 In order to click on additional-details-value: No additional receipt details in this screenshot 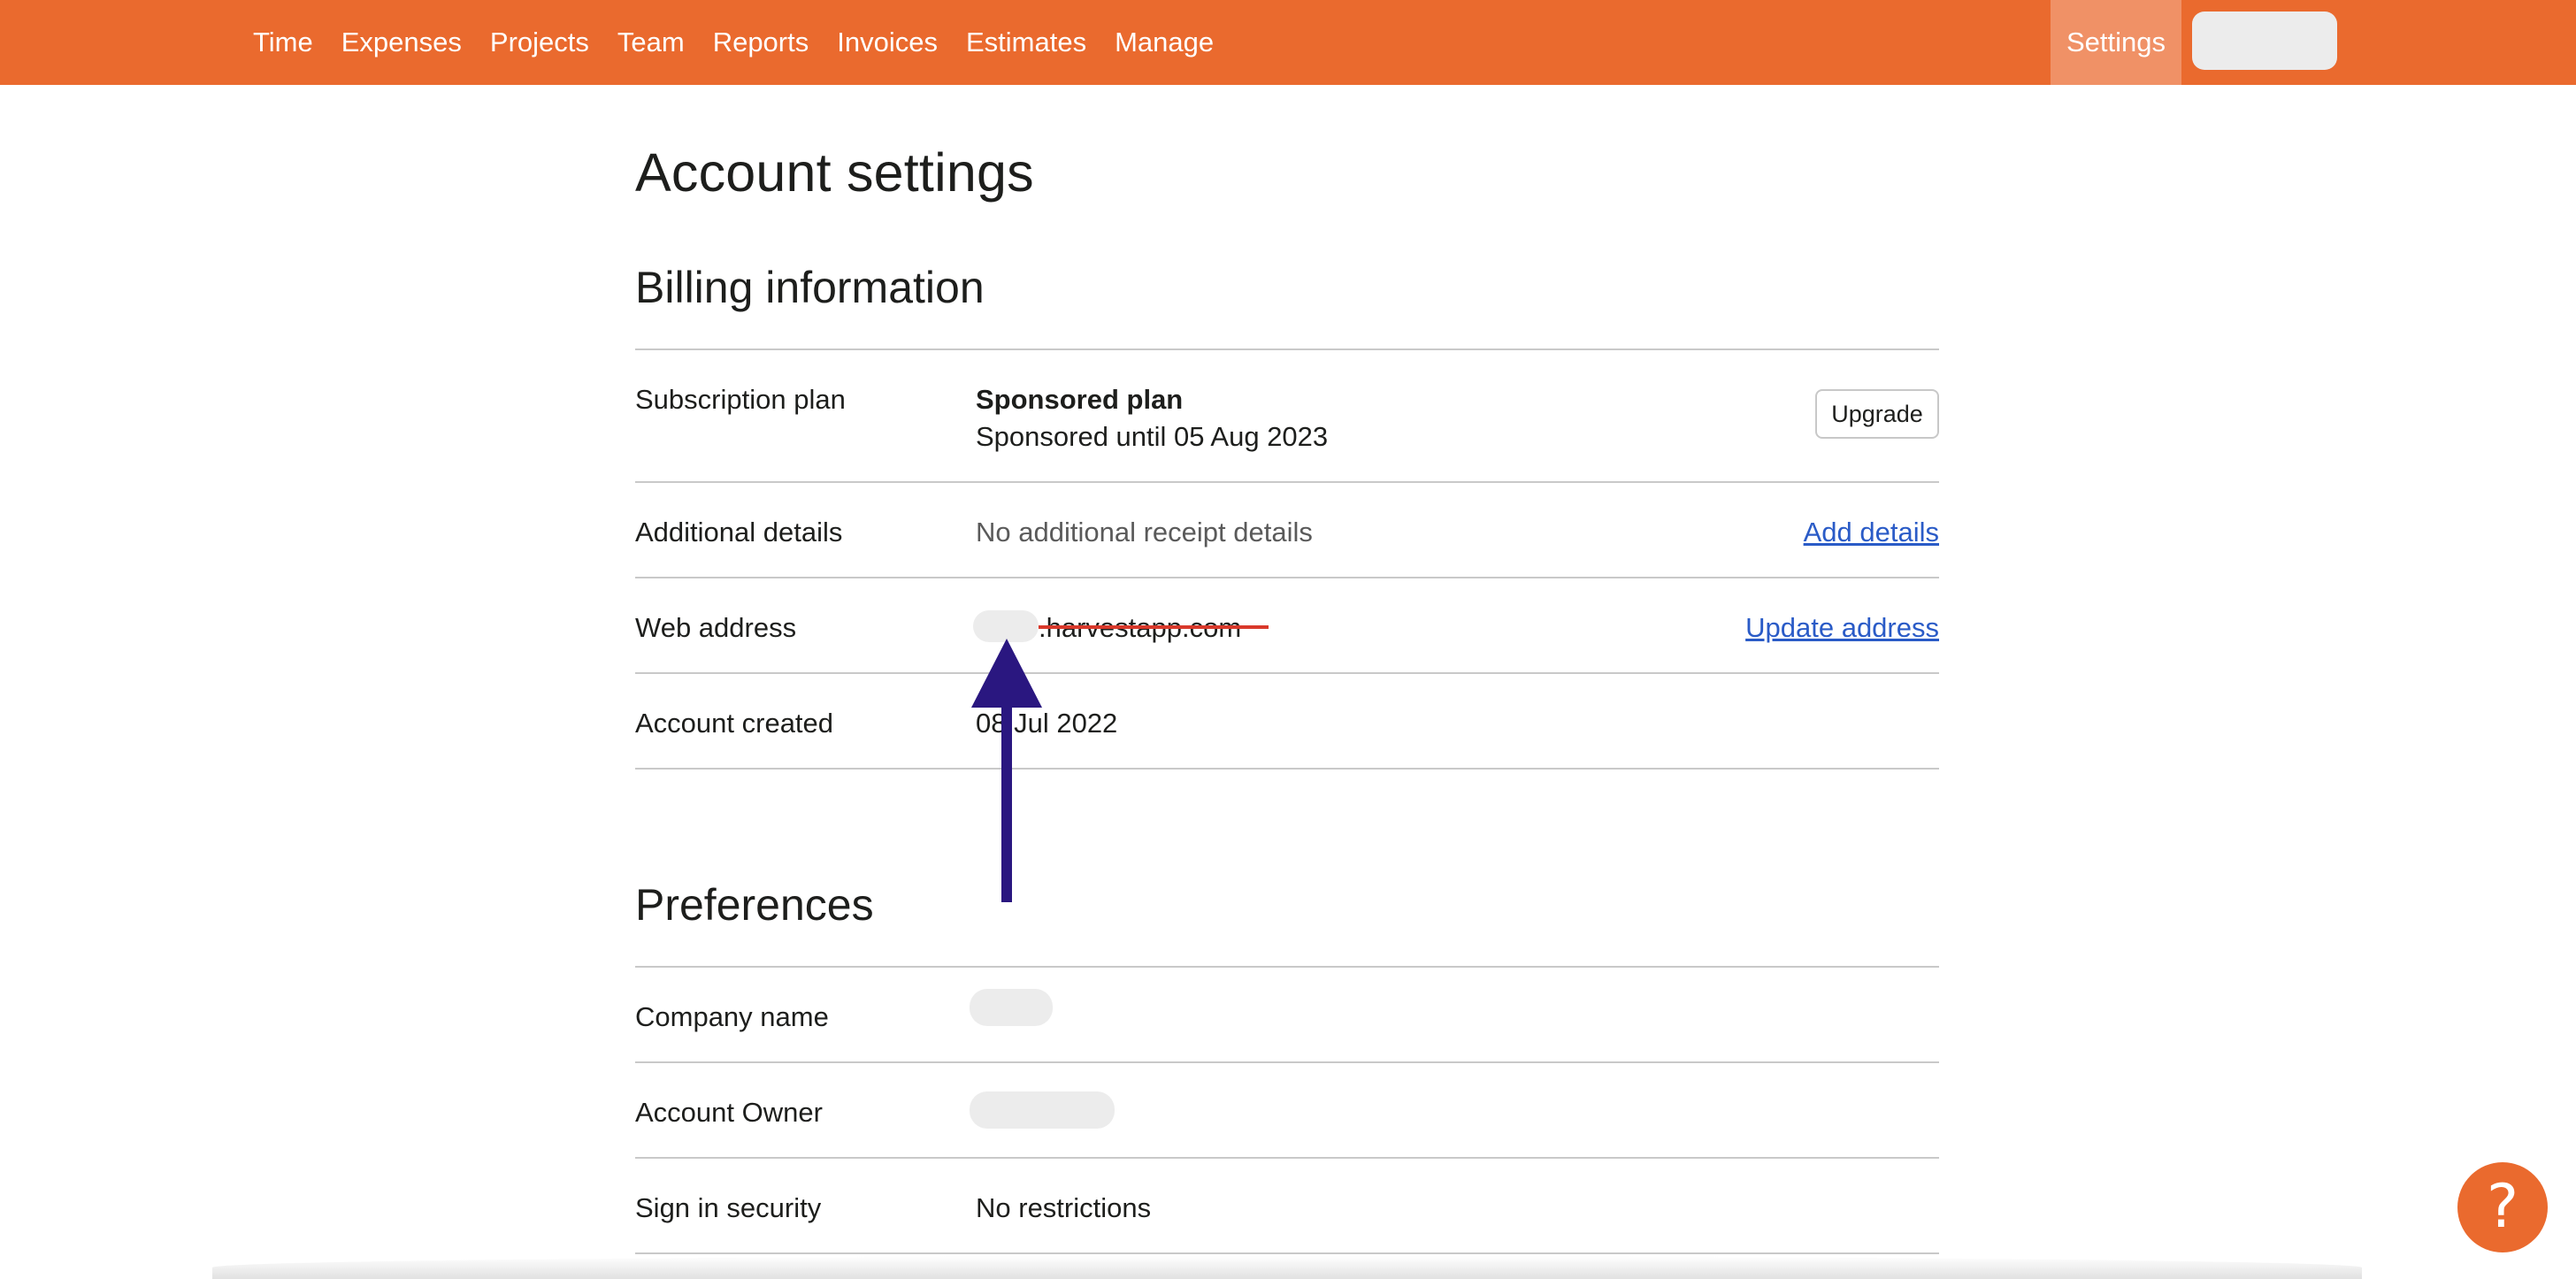, I will do `click(1144, 533)`.